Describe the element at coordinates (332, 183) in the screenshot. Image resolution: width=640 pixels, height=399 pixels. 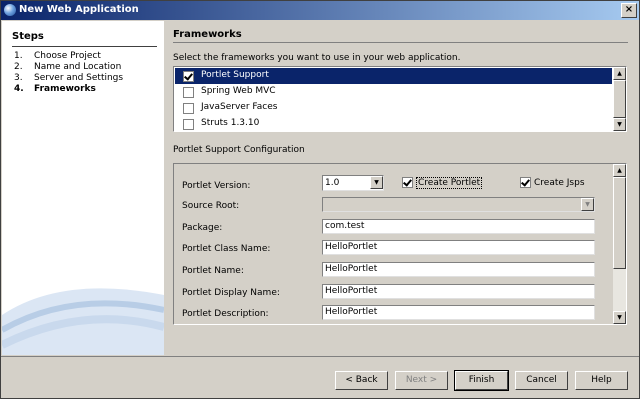
I see `portlet-version-value: 1.0` at that location.